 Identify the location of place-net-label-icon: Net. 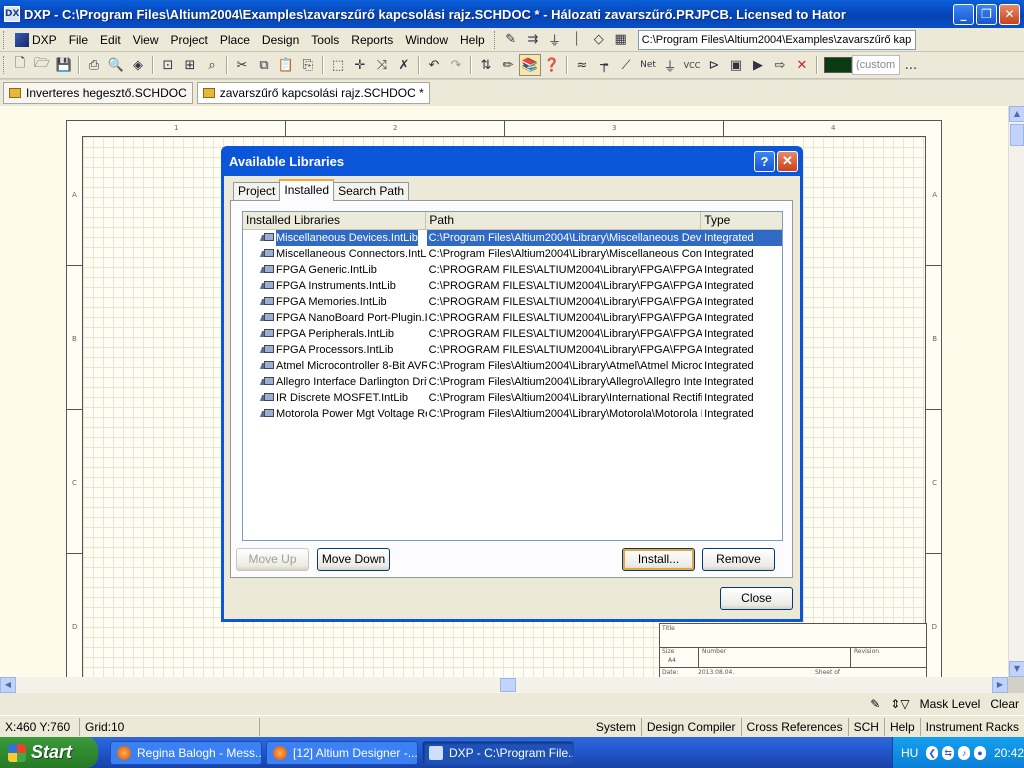
(648, 65).